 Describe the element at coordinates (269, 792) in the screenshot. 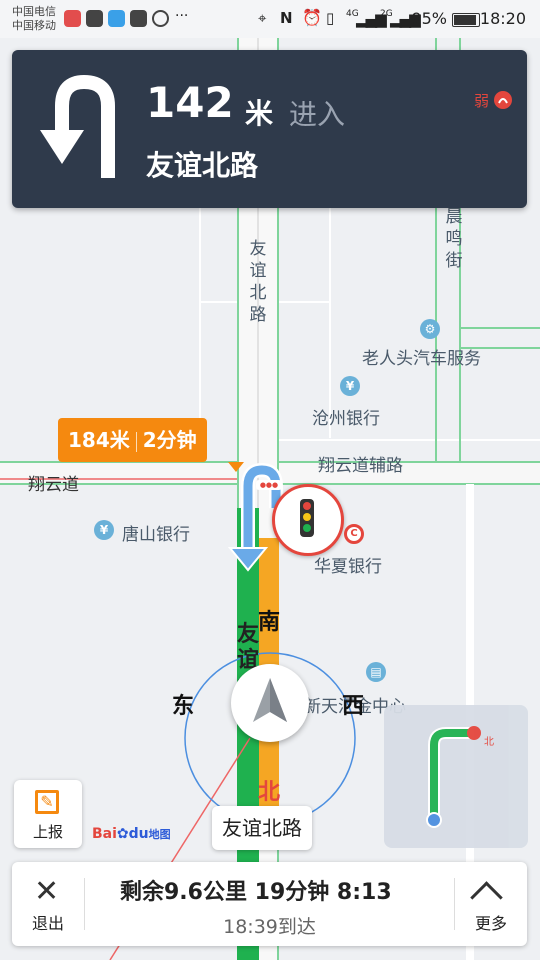

I see `compass-north: 北` at that location.